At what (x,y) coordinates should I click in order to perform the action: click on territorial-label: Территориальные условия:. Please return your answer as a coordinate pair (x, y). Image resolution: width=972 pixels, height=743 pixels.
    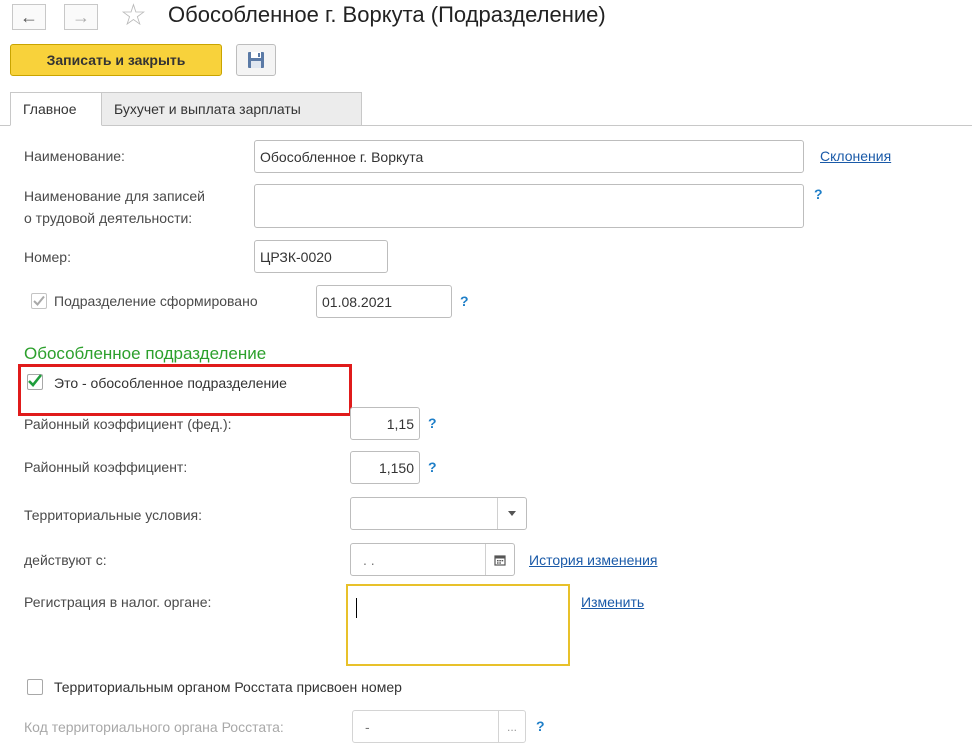
    Looking at the image, I should click on (113, 515).